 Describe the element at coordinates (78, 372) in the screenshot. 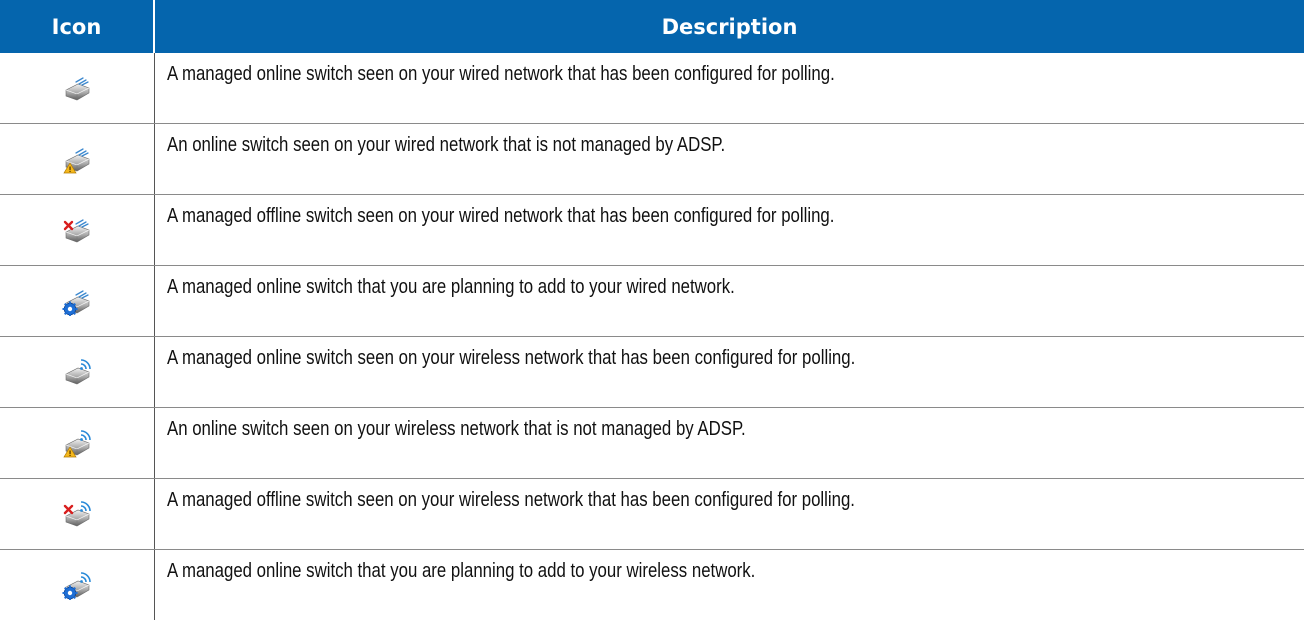

I see `wireless-switch-managed-online-icon` at that location.